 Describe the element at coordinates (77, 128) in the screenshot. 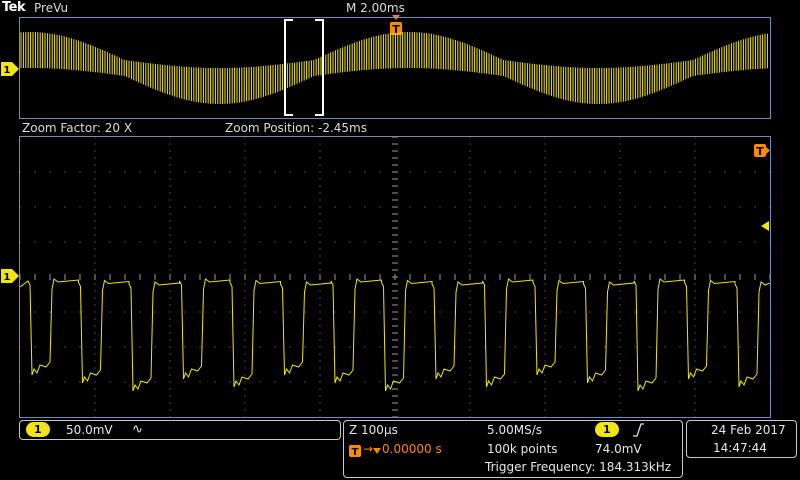

I see `zoom-factor-label: Zoom Factor: 20 X` at that location.